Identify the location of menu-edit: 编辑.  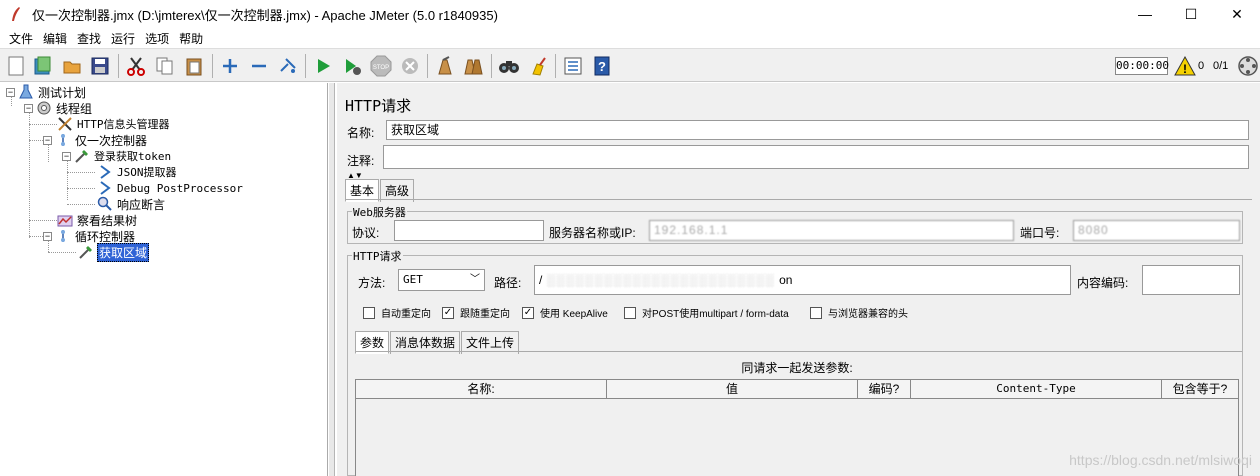
(55, 38).